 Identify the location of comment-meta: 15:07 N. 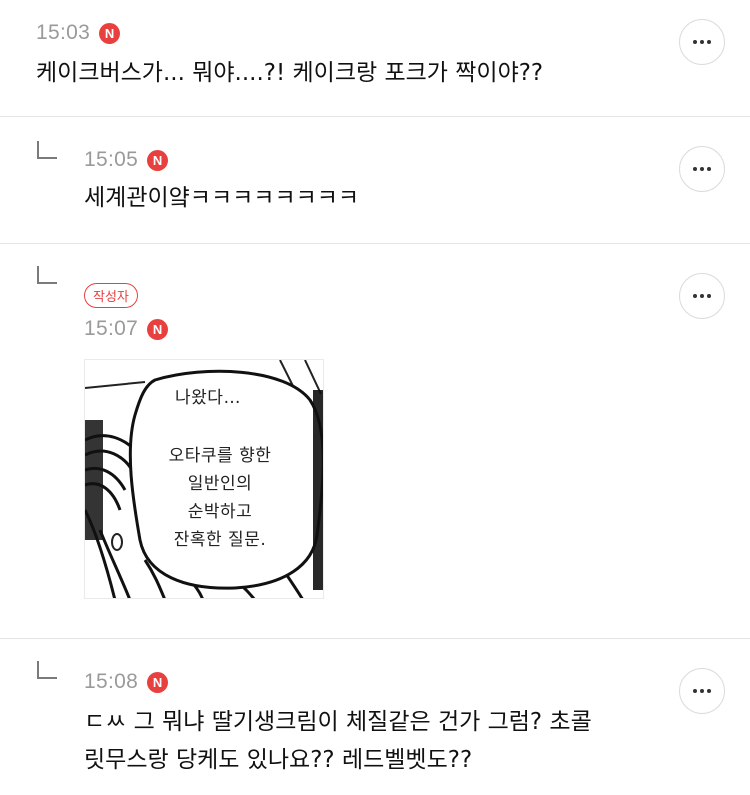
(126, 329).